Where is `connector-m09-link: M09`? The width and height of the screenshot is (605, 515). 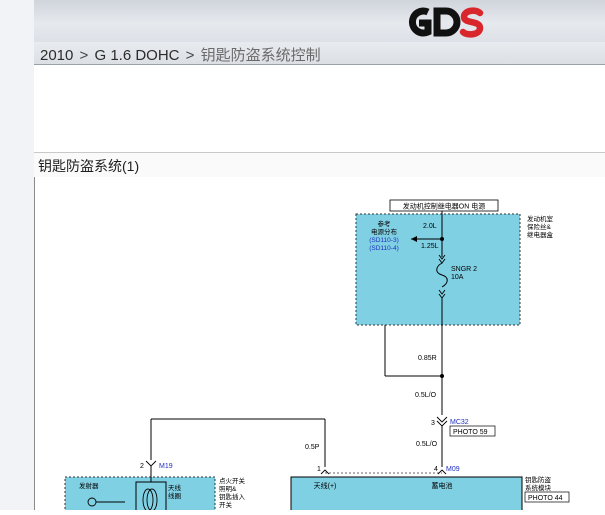 connector-m09-link: M09 is located at coordinates (453, 469).